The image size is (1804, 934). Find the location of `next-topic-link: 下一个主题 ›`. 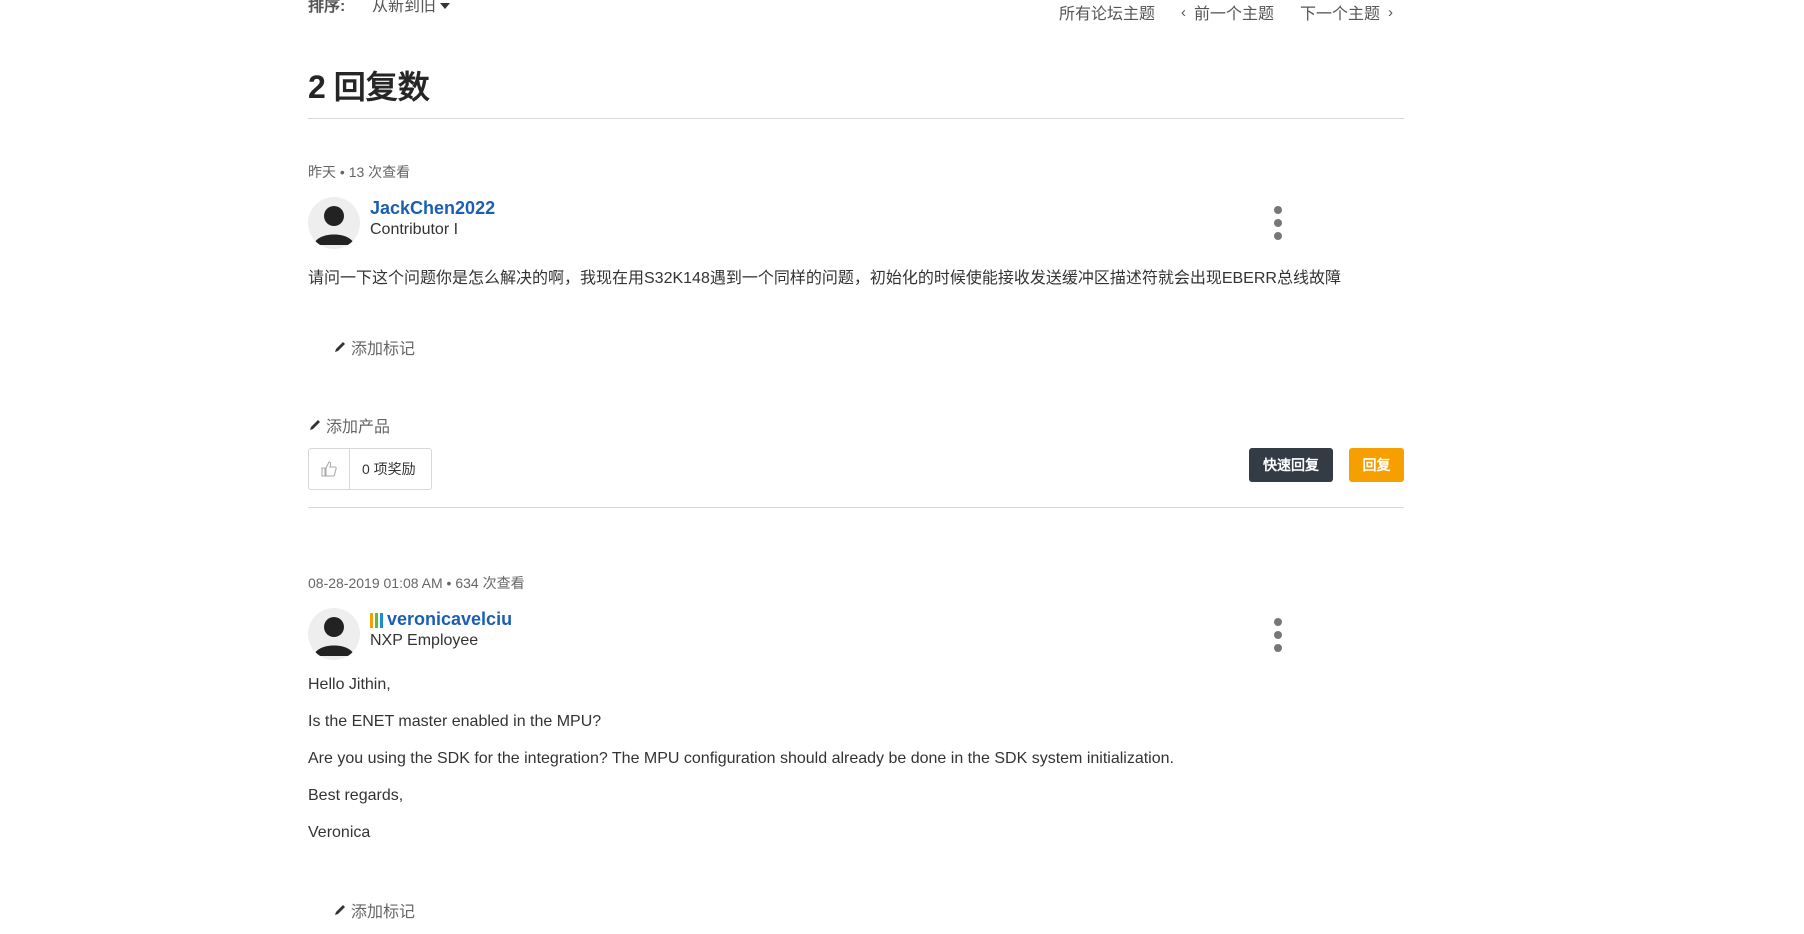

next-topic-link: 下一个主题 › is located at coordinates (1346, 12).